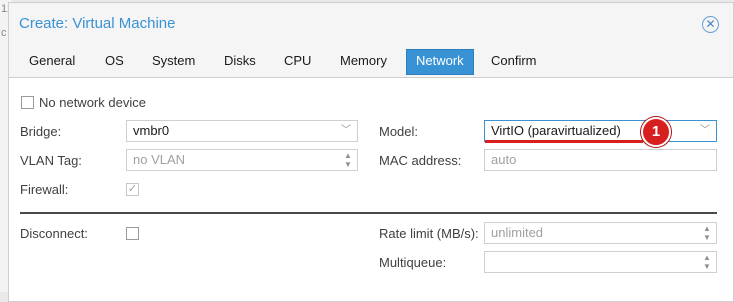 This screenshot has height=302, width=734. What do you see at coordinates (4, 33) in the screenshot?
I see `background-text: c` at bounding box center [4, 33].